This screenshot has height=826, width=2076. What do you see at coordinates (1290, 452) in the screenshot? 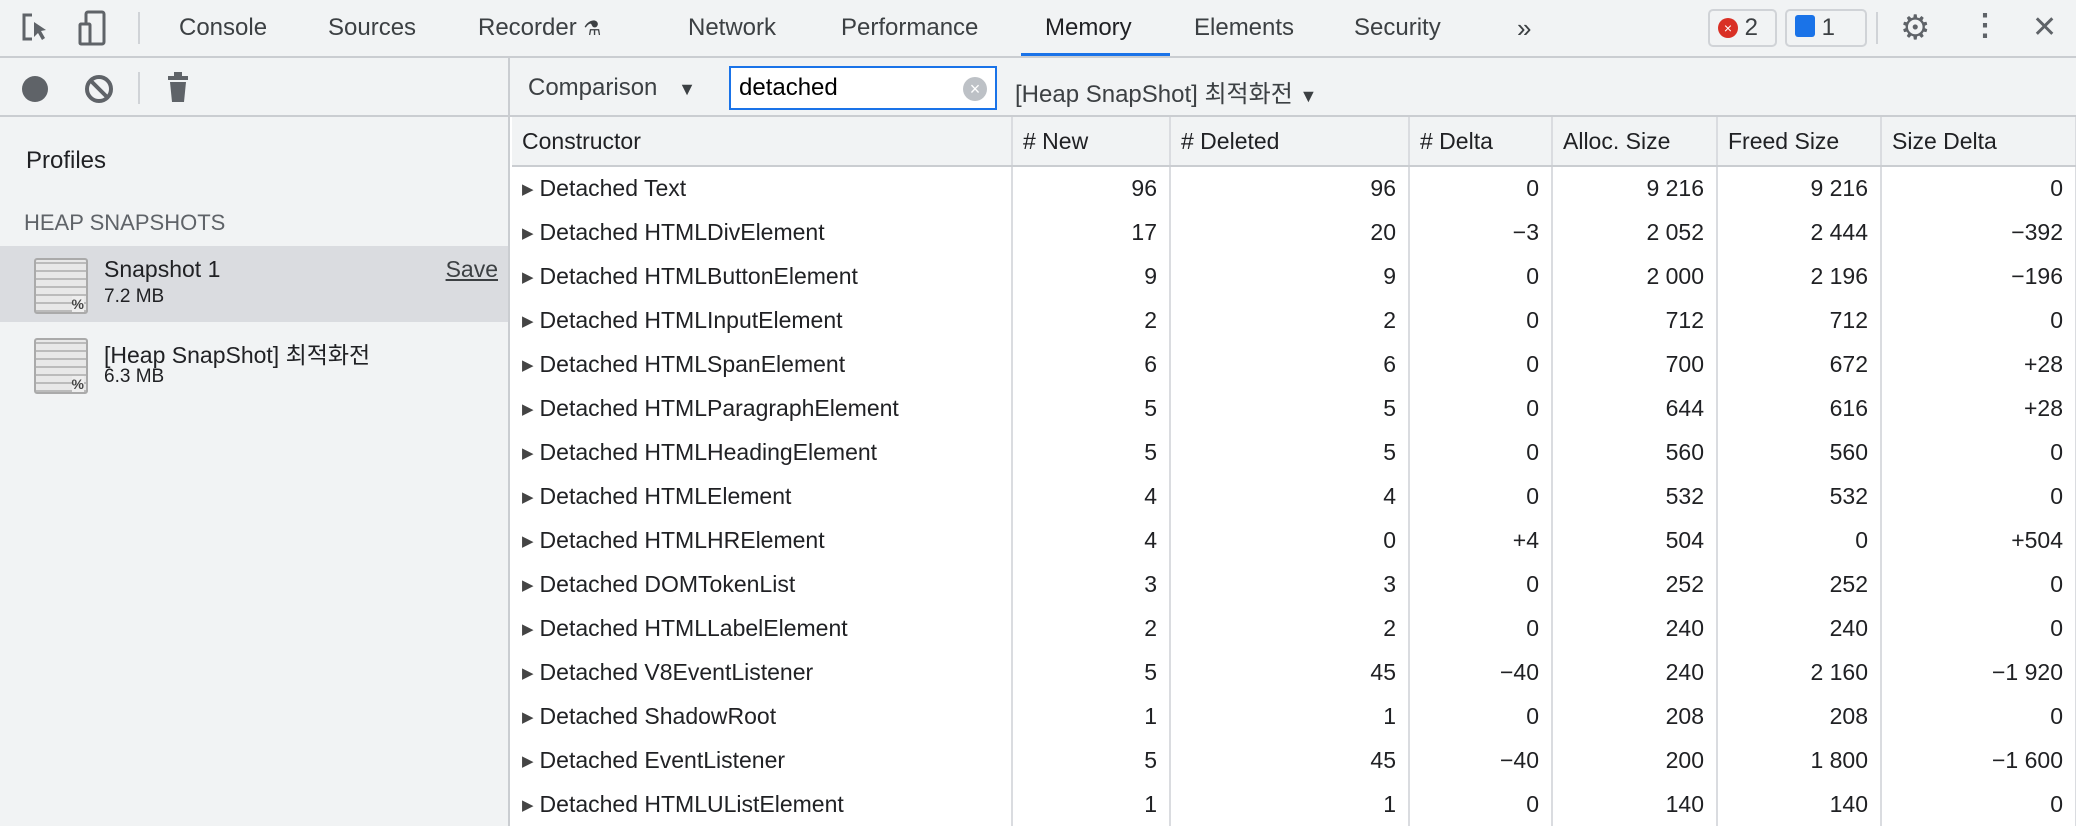
I see `value-cell: 5` at bounding box center [1290, 452].